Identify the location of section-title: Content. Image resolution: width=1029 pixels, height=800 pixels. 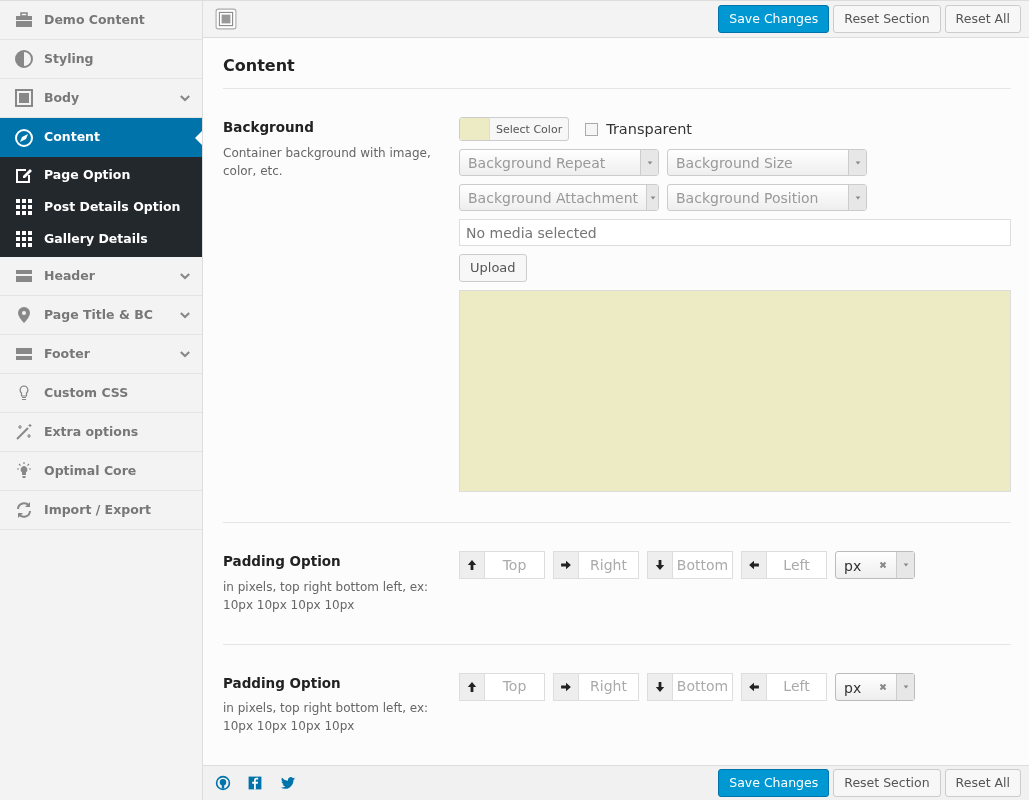
(617, 70).